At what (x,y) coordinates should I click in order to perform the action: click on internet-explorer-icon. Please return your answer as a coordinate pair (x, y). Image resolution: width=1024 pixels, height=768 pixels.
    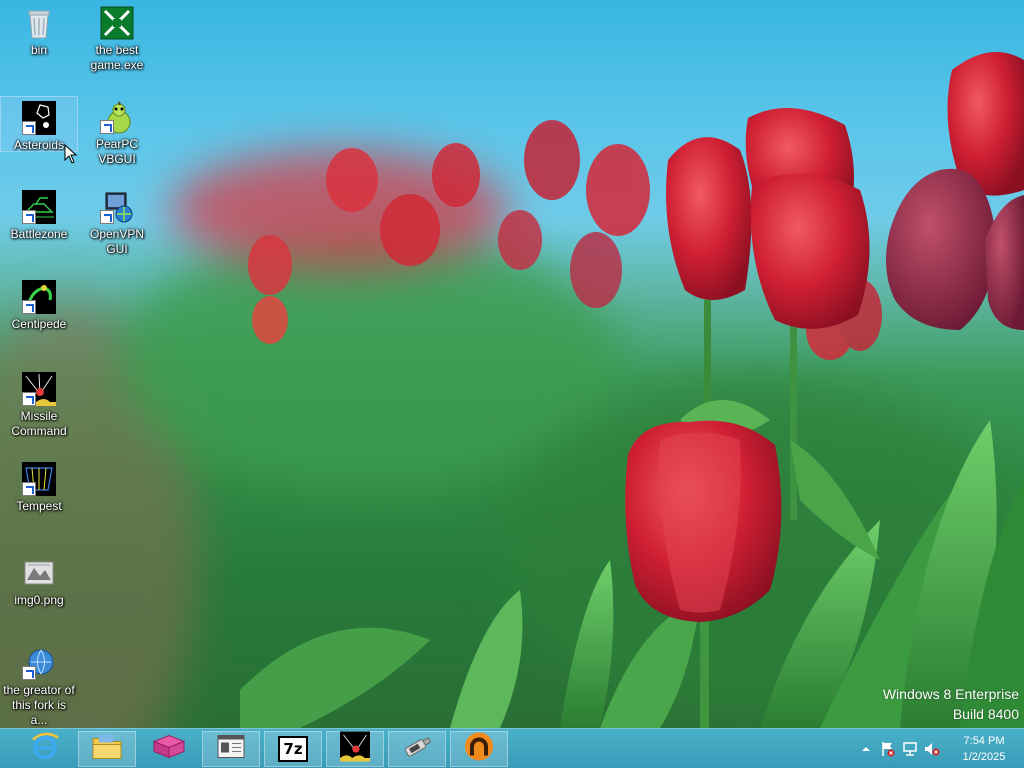
    Looking at the image, I should click on (45, 749).